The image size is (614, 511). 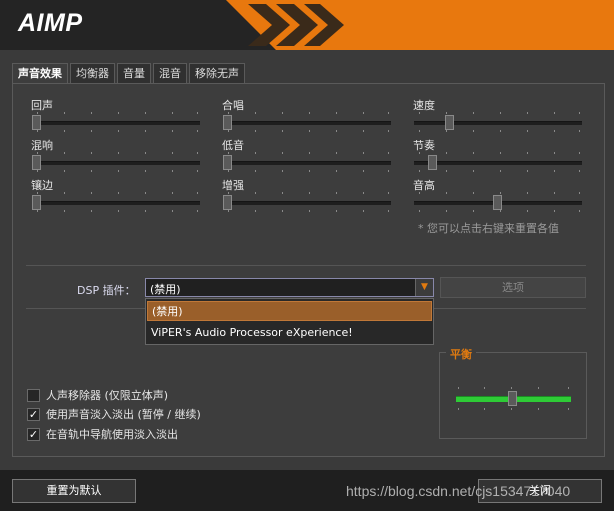 What do you see at coordinates (488, 228) in the screenshot?
I see `reset-hint-note: * 您可以点击右键来重置各值` at bounding box center [488, 228].